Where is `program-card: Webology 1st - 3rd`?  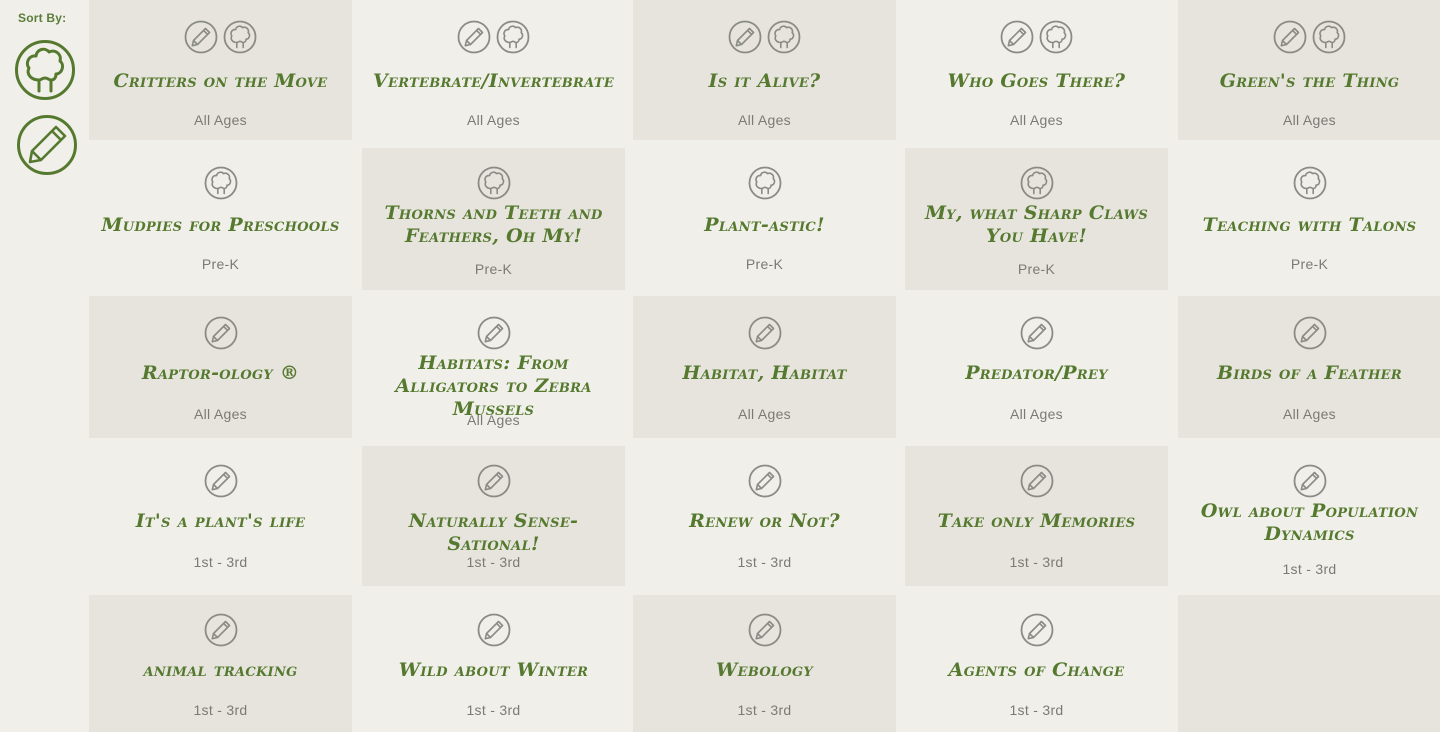
program-card: Webology 1st - 3rd is located at coordinates (764, 663).